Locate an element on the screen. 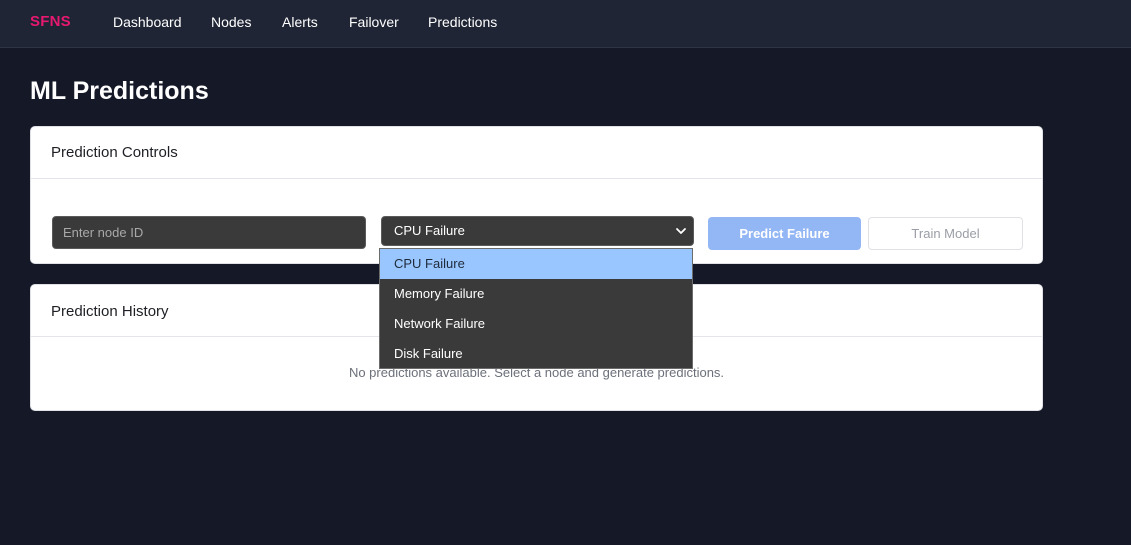 The image size is (1131, 545). nav-link-alerts: Alerts is located at coordinates (300, 22).